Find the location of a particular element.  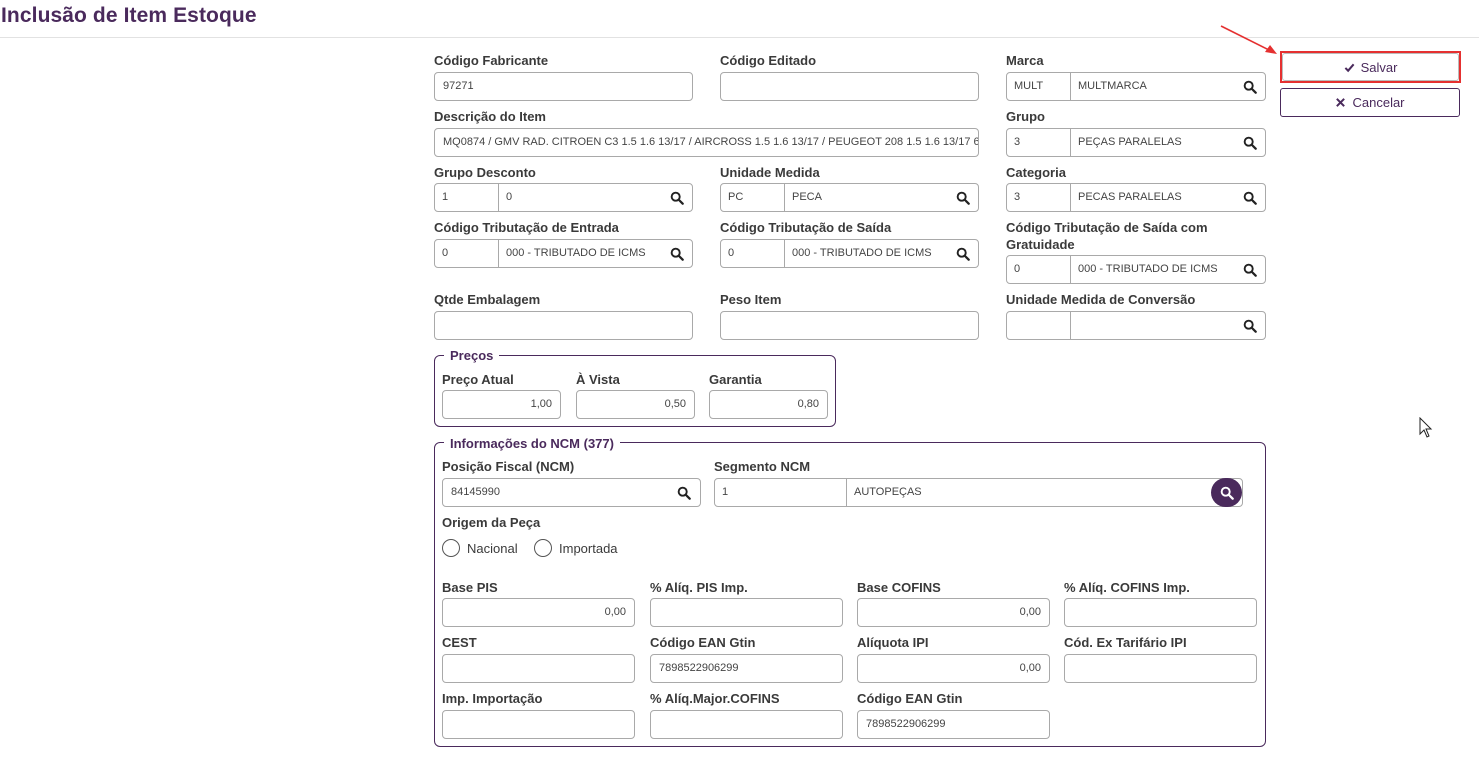

trib-entrada-code: 0 is located at coordinates (467, 253).